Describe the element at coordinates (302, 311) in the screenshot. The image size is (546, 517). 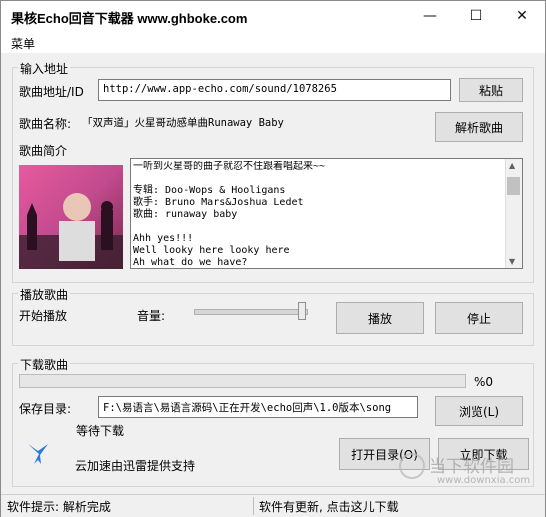
I see `volume-slider-handle` at that location.